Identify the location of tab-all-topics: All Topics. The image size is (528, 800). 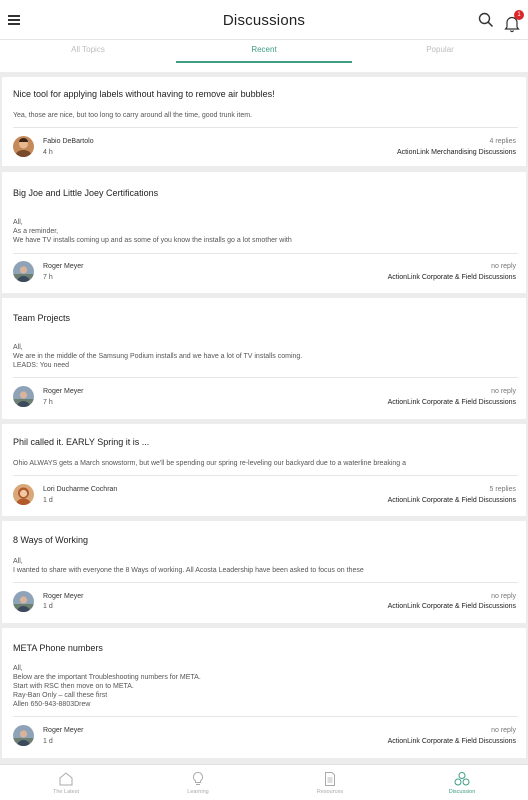
(88, 56).